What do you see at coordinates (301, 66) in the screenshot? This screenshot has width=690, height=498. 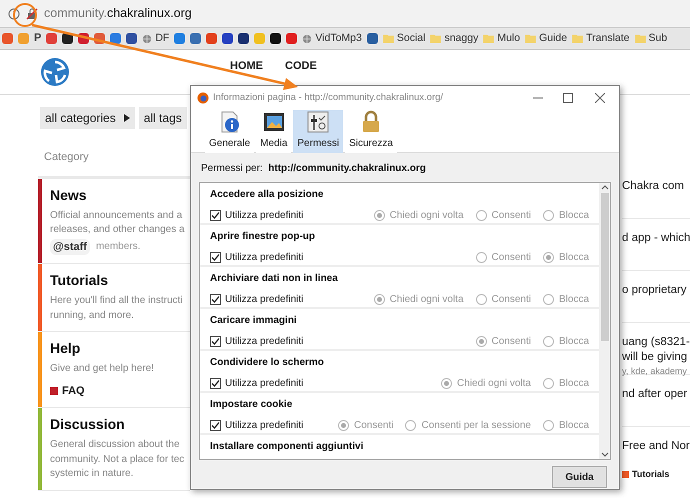 I see `nav-link: CODE` at bounding box center [301, 66].